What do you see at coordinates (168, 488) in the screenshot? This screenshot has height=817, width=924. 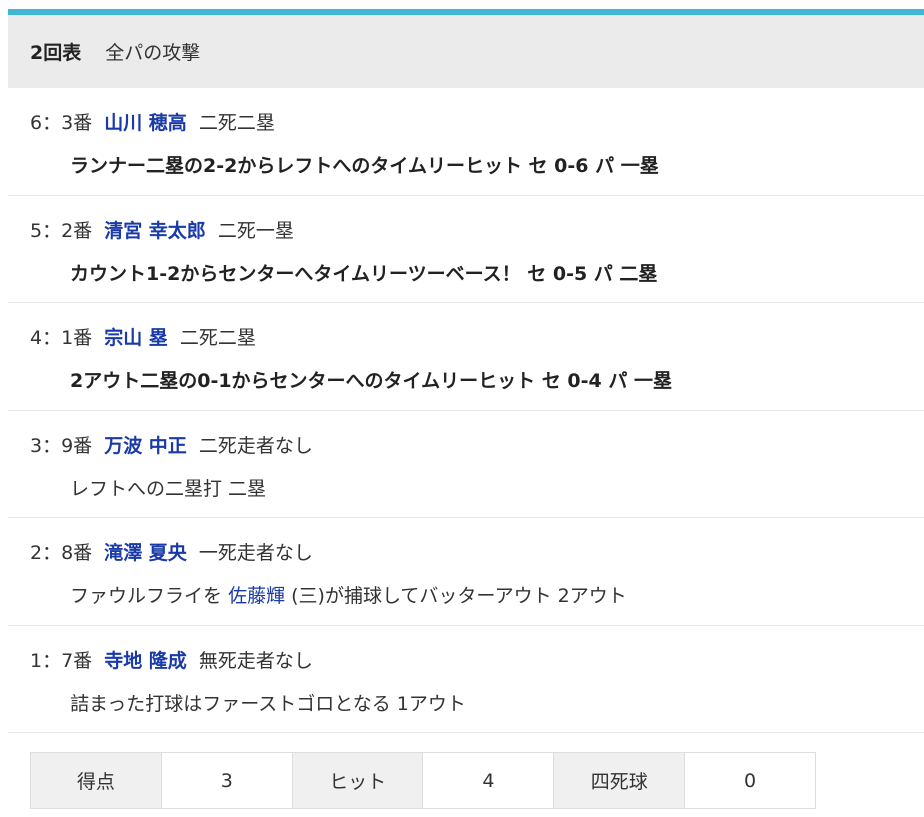 I see `play-result: レフトへの二塁打 二塁` at bounding box center [168, 488].